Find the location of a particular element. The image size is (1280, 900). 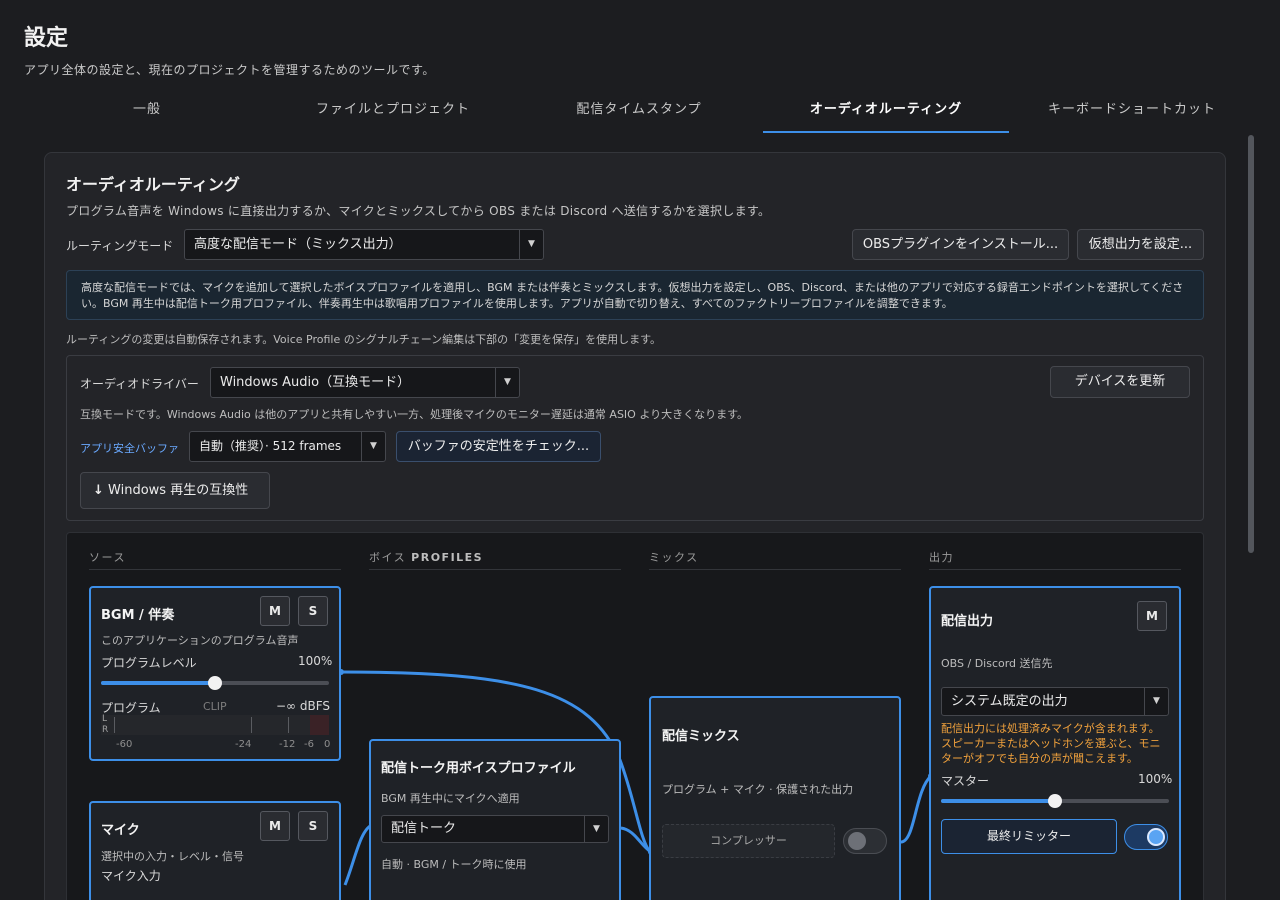

voice-profile-select: 配信トーク ▼ is located at coordinates (495, 829).